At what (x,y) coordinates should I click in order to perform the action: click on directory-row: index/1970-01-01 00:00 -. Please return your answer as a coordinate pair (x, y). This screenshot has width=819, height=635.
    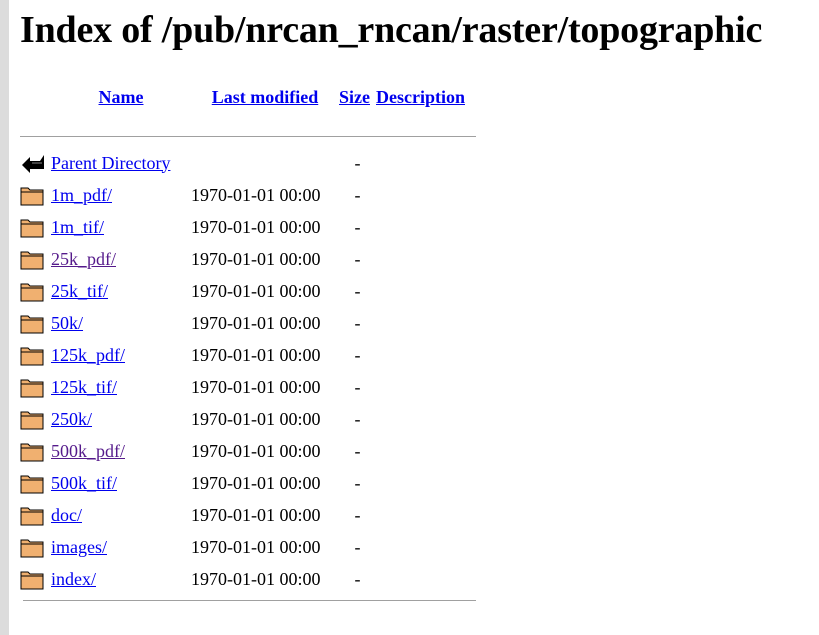
    Looking at the image, I should click on (248, 579).